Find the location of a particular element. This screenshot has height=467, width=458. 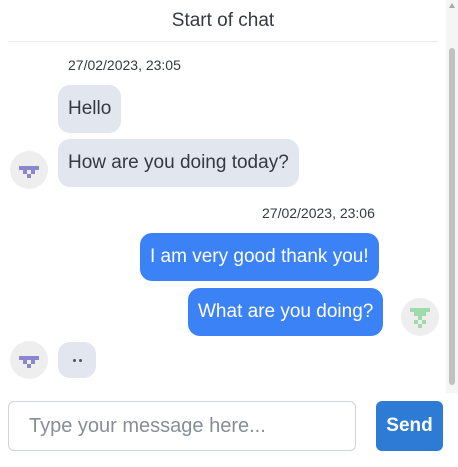

message-timestamp: 27/02/2023, 23:05 is located at coordinates (124, 65).